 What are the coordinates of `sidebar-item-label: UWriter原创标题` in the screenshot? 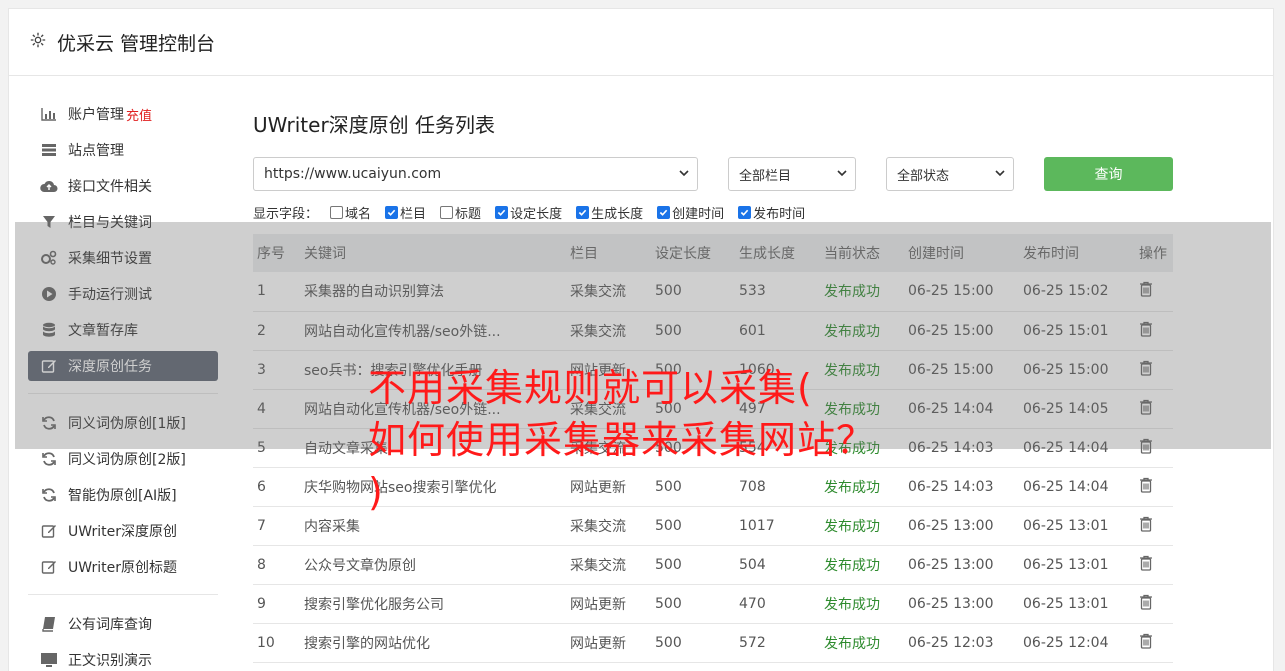 It's located at (122, 568).